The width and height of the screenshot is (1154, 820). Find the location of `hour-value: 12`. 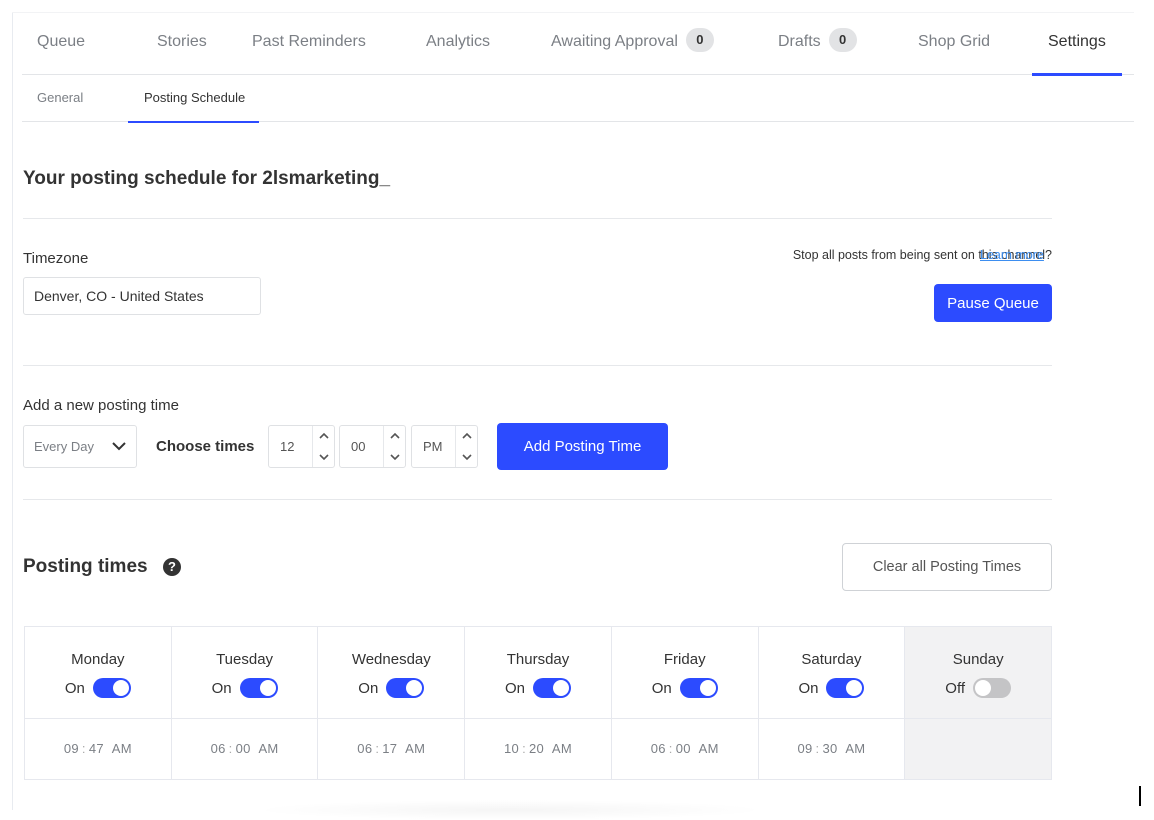

hour-value: 12 is located at coordinates (287, 446).